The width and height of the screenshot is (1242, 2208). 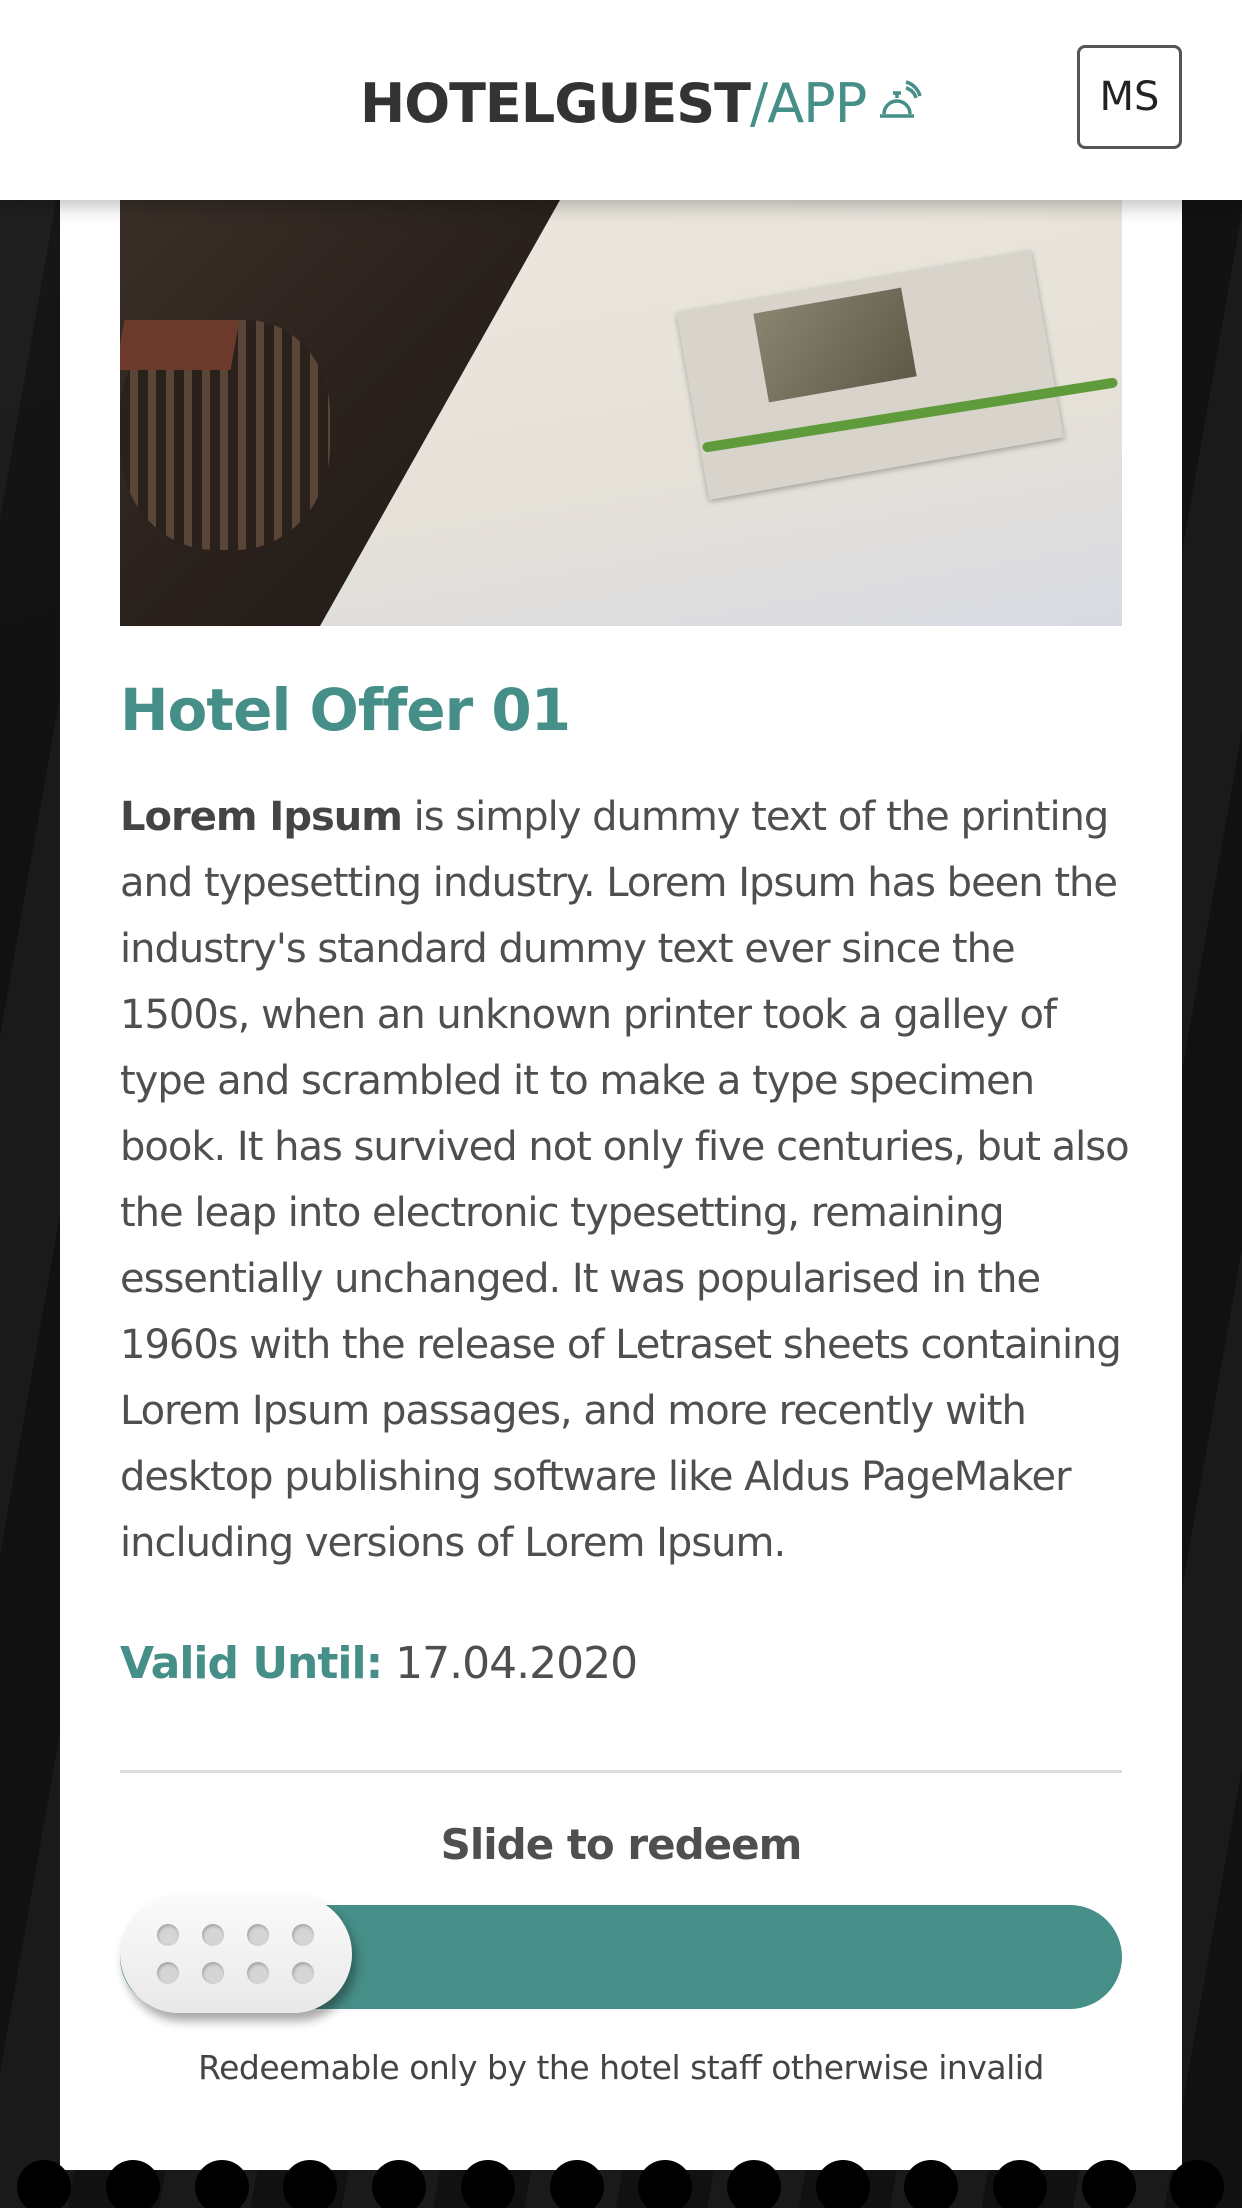 What do you see at coordinates (621, 1844) in the screenshot?
I see `slide-to-redeem-label: Slide to redeem` at bounding box center [621, 1844].